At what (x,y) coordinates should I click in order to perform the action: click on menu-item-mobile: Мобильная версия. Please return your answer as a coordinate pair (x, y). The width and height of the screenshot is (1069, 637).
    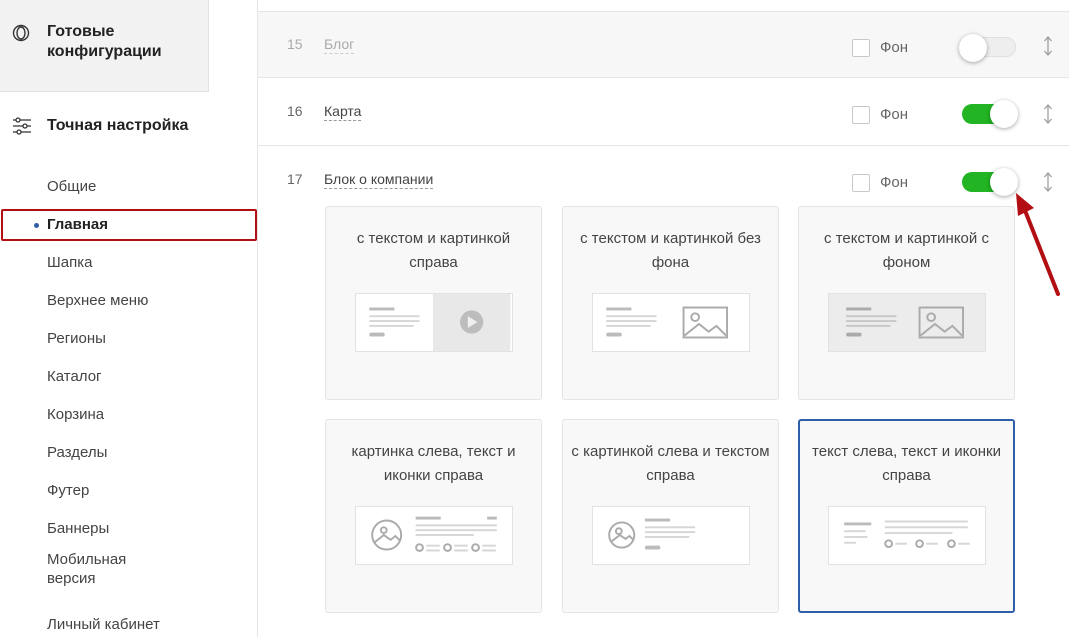
    Looking at the image, I should click on (80, 577).